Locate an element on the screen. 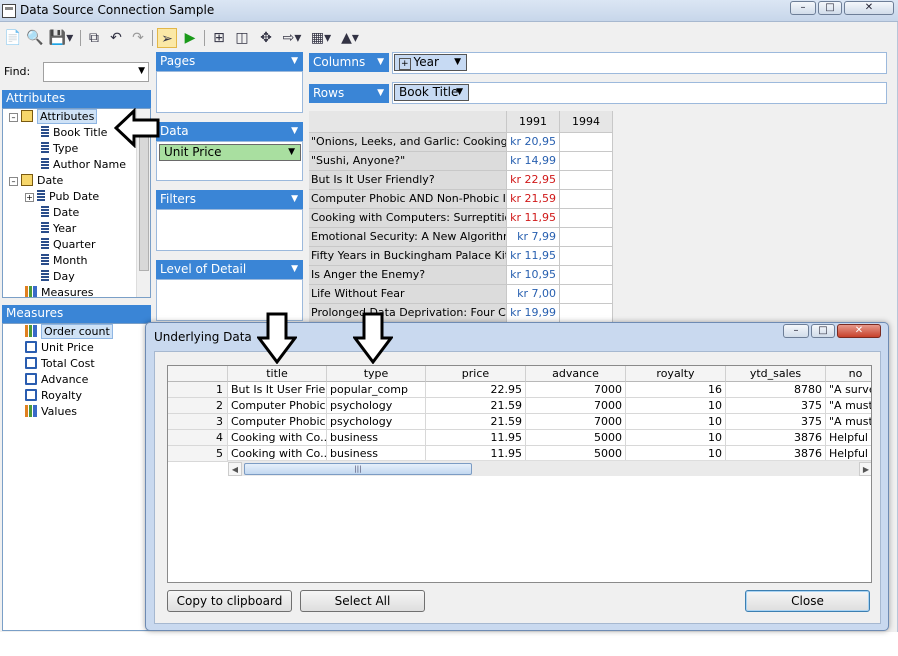 The height and width of the screenshot is (656, 898). row-number: 1 is located at coordinates (198, 390).